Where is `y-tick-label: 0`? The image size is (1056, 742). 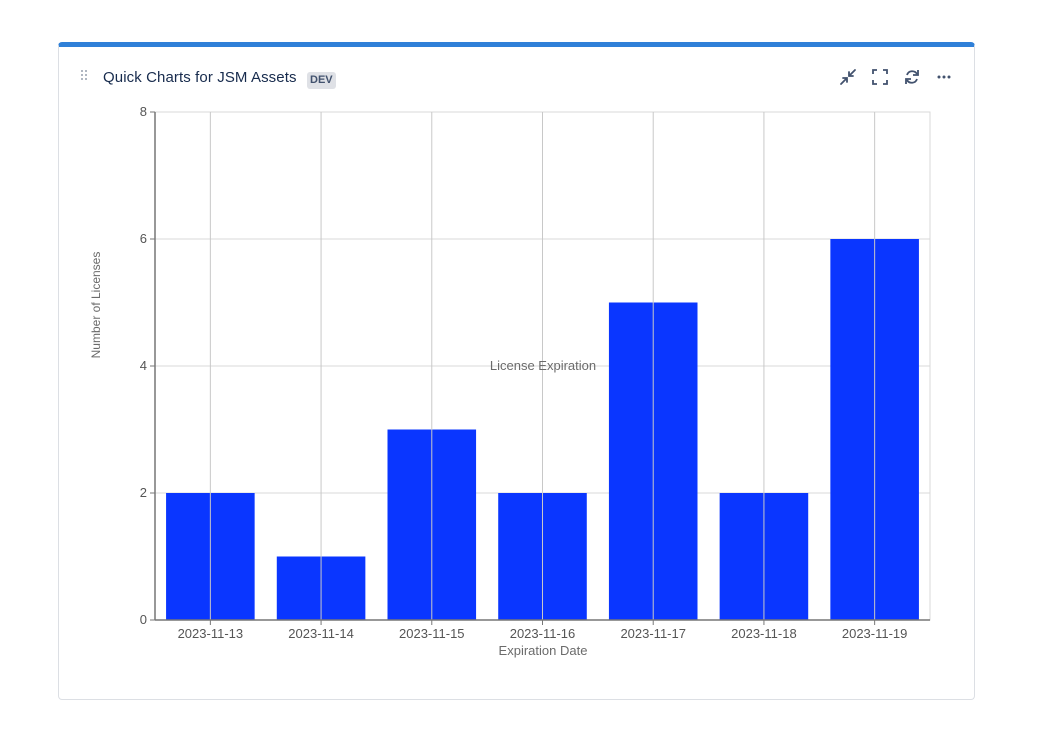
y-tick-label: 0 is located at coordinates (143, 619).